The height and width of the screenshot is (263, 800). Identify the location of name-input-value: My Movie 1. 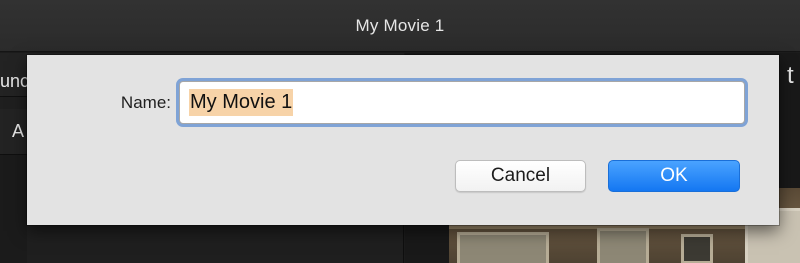
(241, 102).